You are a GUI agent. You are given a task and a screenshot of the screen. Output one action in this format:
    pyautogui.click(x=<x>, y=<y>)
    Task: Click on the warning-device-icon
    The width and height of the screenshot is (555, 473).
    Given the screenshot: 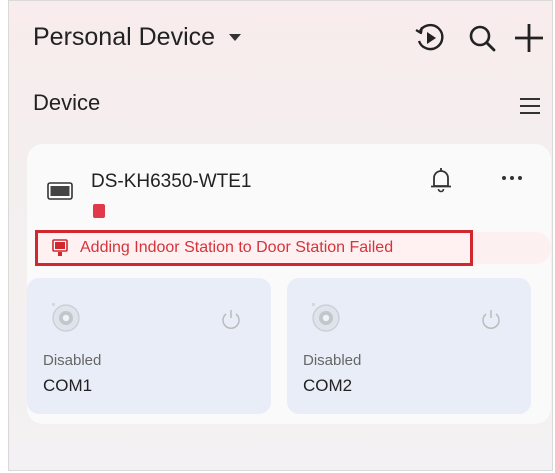 What is the action you would take?
    pyautogui.click(x=60, y=248)
    